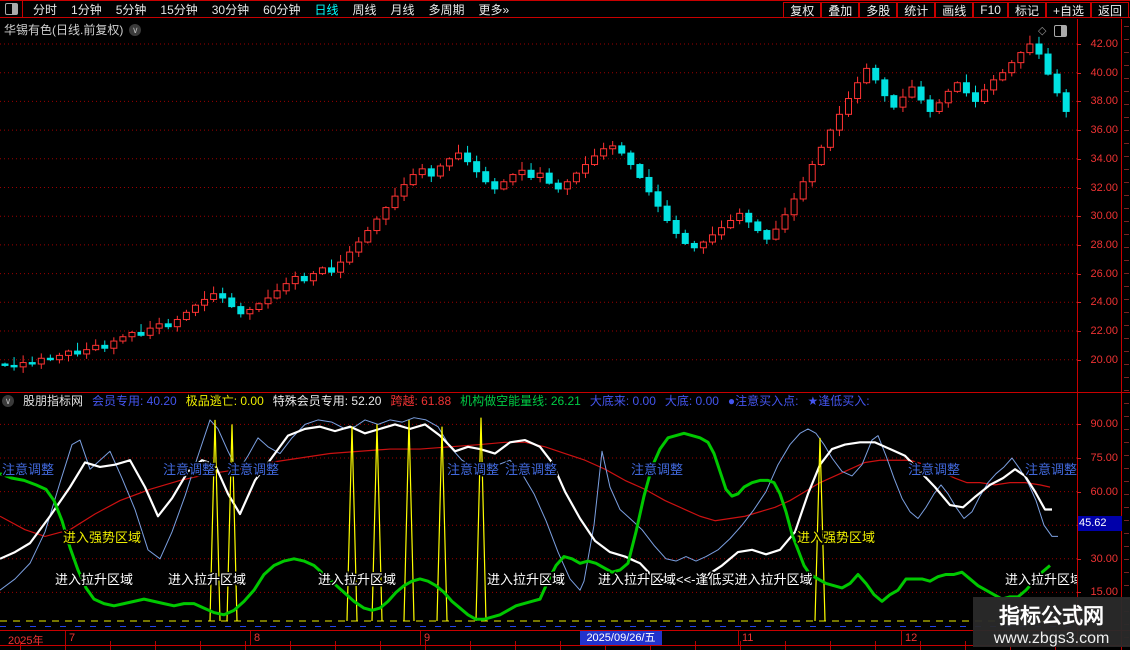  What do you see at coordinates (705, 579) in the screenshot?
I see `indicator-annotation: 进入拉升区域<<-逢低买进入拉升区域` at bounding box center [705, 579].